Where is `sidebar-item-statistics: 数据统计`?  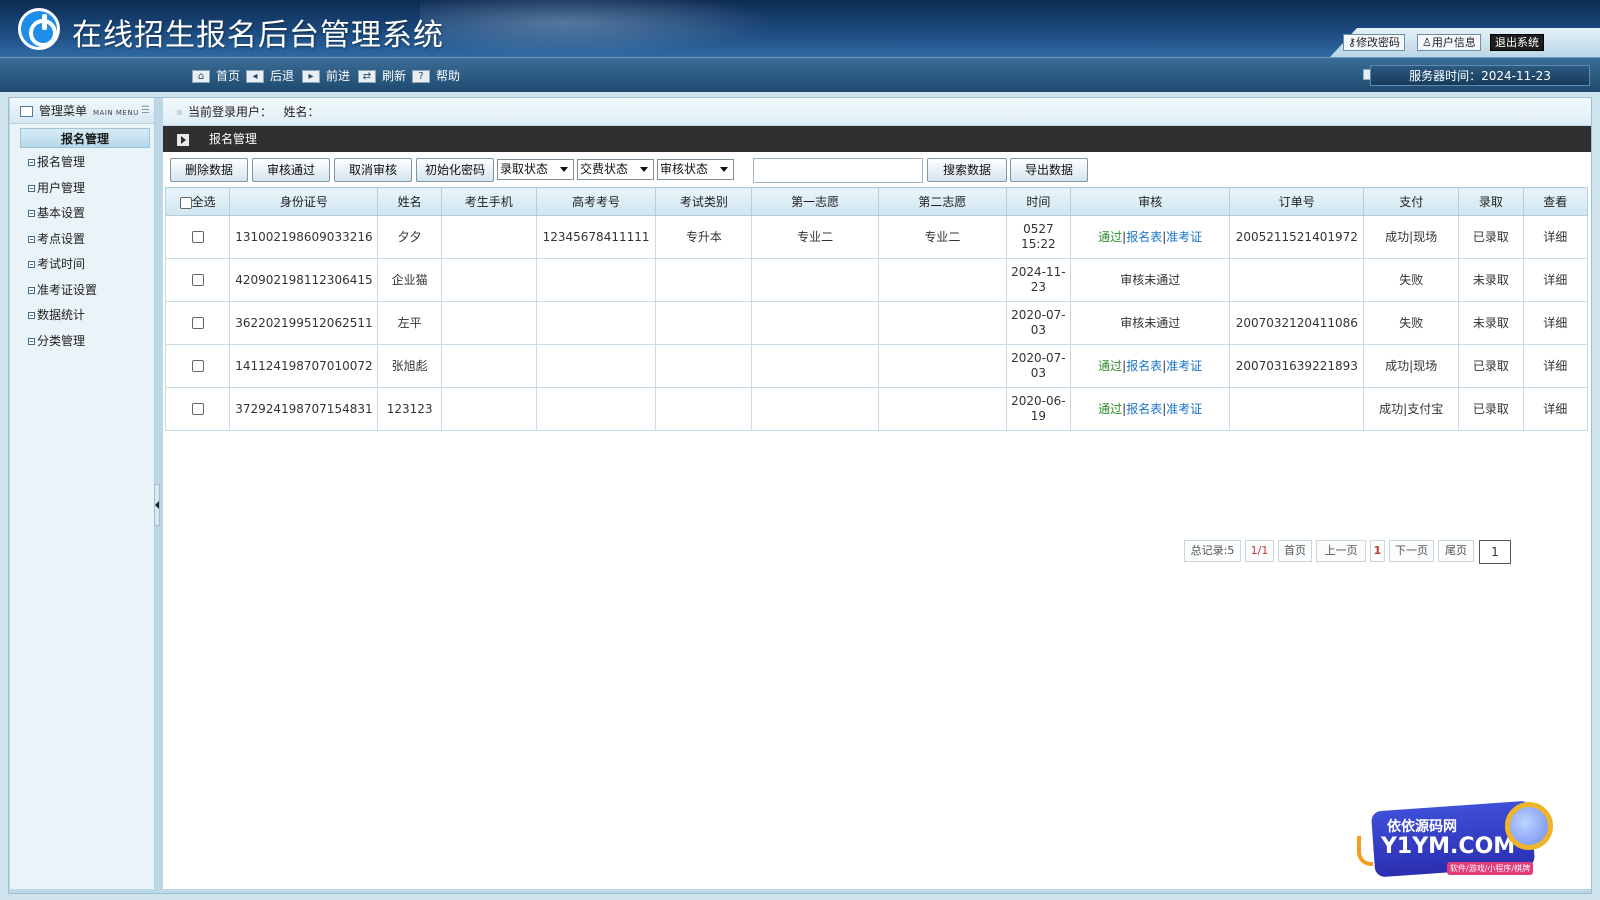
sidebar-item-statistics: 数据统计 is located at coordinates (82, 316).